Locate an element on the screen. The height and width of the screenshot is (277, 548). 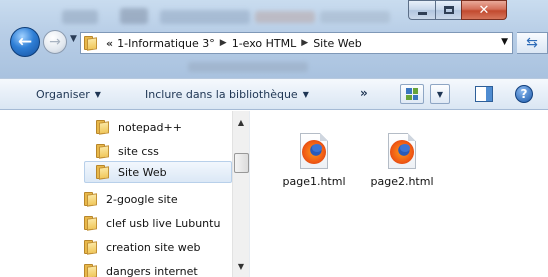
tree-item-dangers-internet: dangers internet is located at coordinates (141, 268).